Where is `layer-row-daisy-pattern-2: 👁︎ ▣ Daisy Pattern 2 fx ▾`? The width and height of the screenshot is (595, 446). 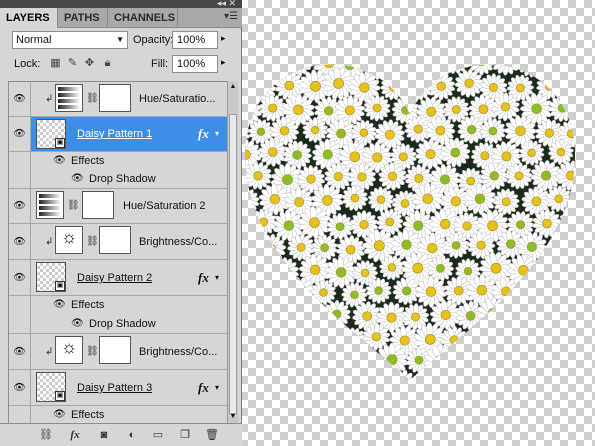
layer-row-daisy-pattern-2: 👁︎ ▣ Daisy Pattern 2 fx ▾ is located at coordinates (118, 278).